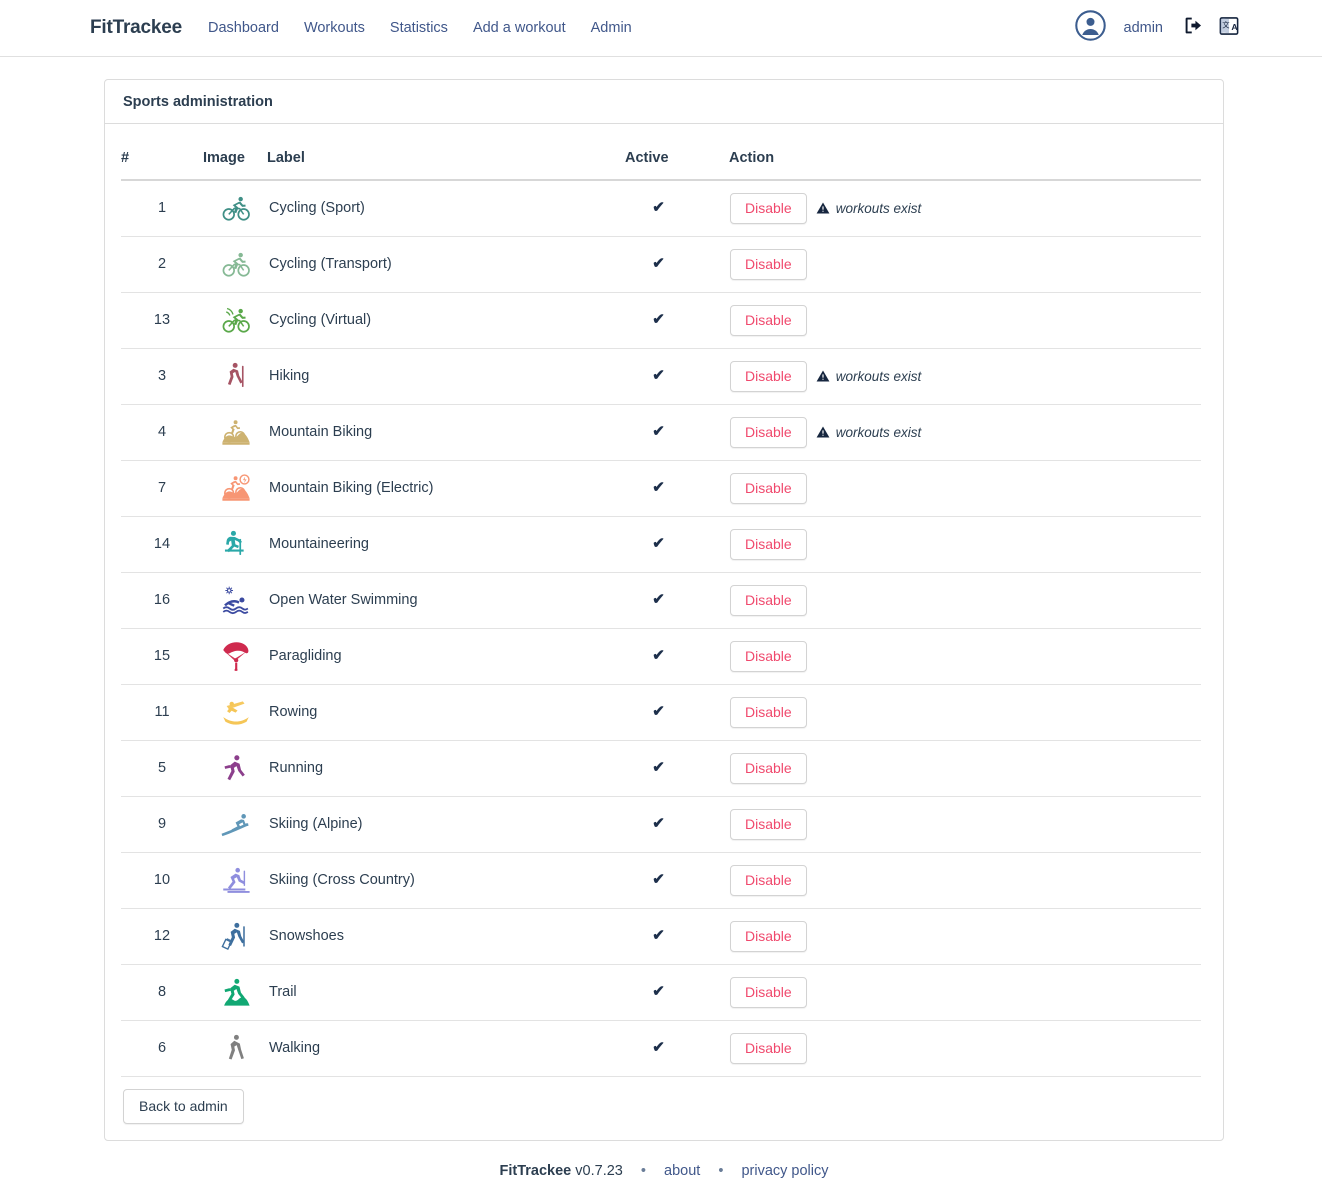  What do you see at coordinates (1193, 28) in the screenshot?
I see `logout-icon` at bounding box center [1193, 28].